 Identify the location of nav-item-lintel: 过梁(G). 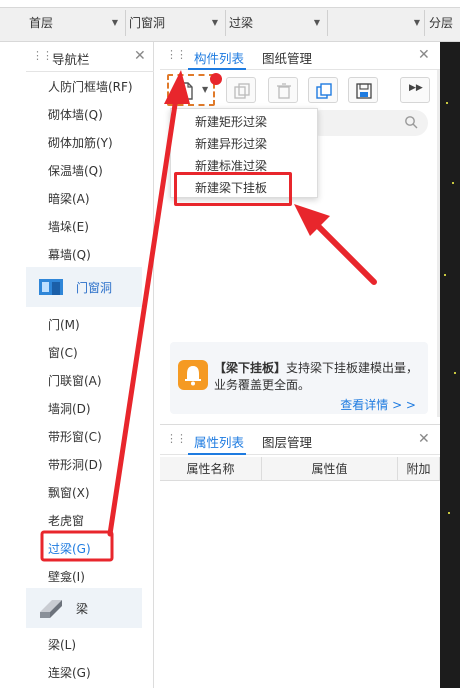
(69, 548).